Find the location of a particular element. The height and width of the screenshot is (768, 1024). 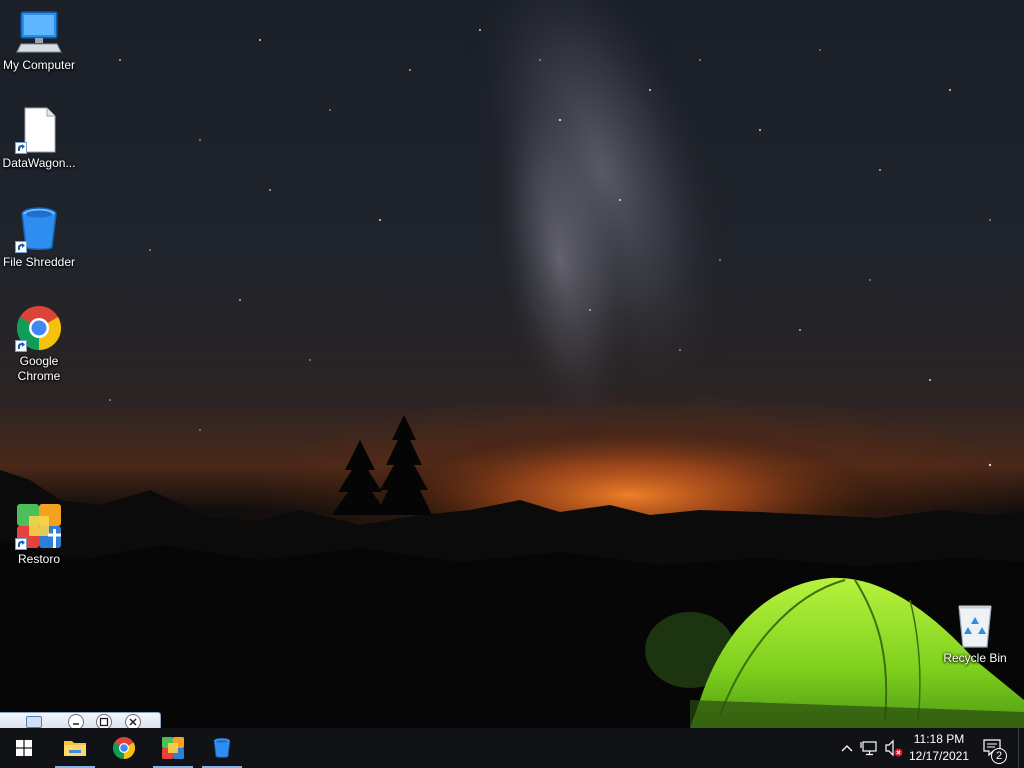

show-desktop-button is located at coordinates (1021, 748).